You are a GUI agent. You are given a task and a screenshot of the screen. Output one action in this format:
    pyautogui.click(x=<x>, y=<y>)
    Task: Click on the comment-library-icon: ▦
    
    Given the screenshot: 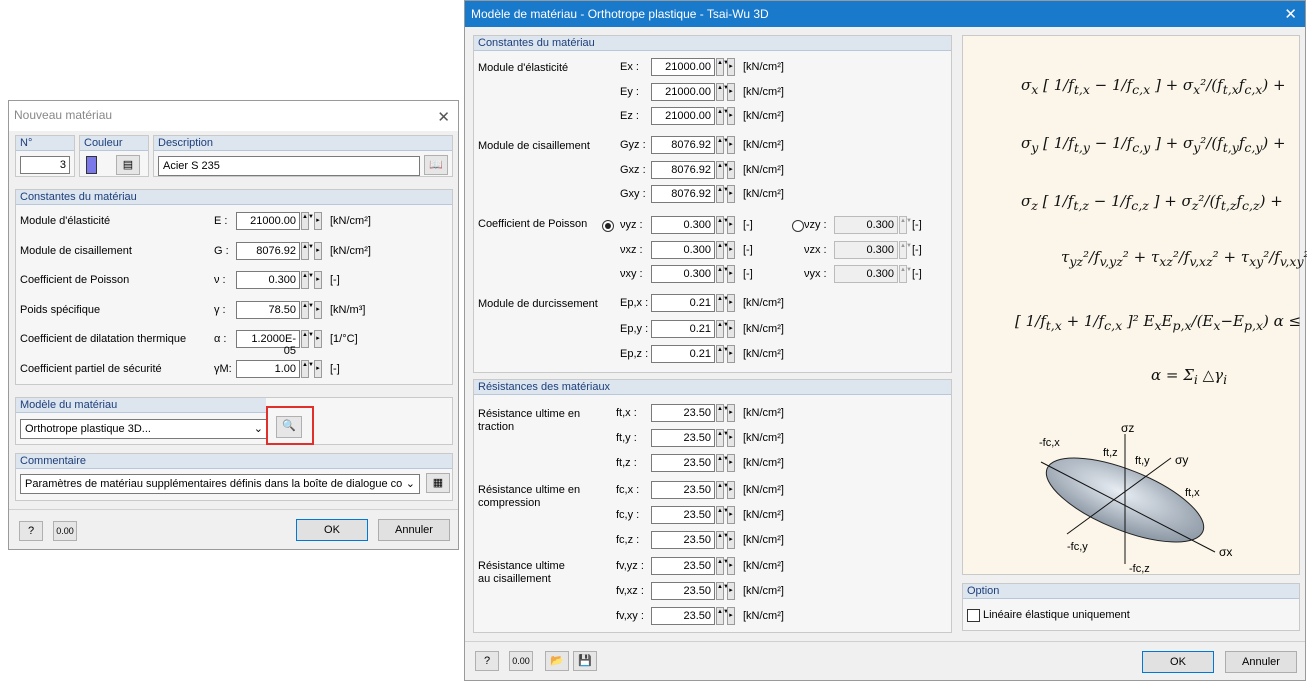 What is the action you would take?
    pyautogui.click(x=438, y=483)
    